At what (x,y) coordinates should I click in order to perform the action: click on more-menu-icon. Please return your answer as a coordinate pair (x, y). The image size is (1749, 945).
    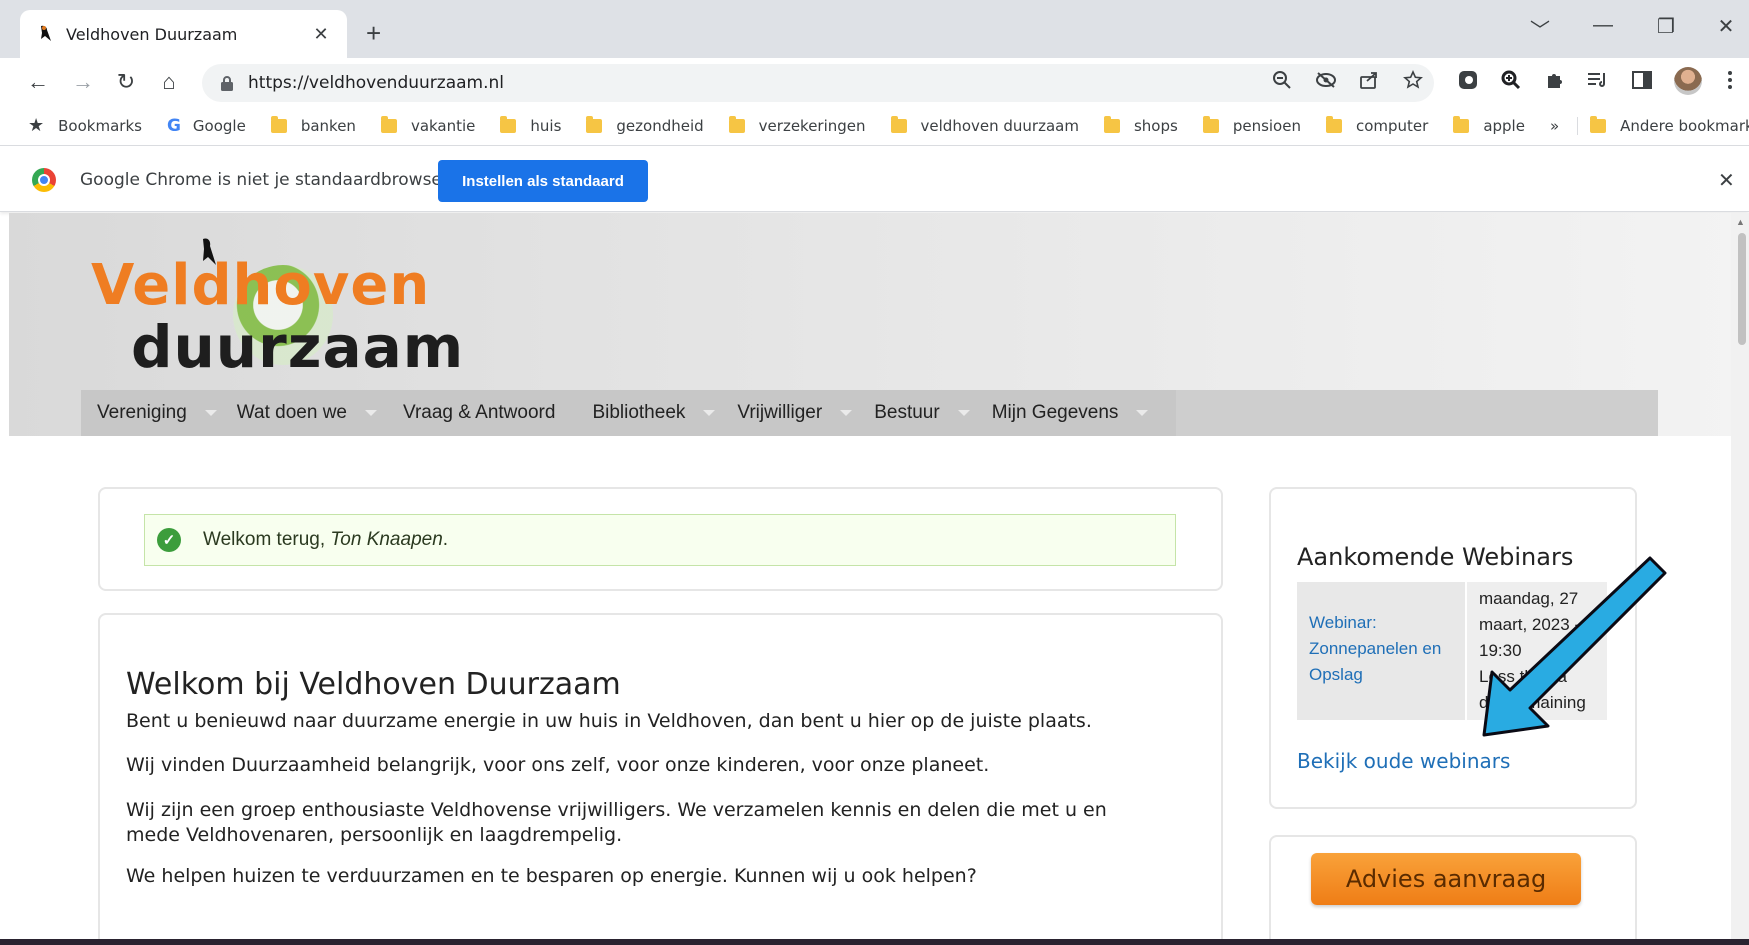
    Looking at the image, I should click on (1730, 80).